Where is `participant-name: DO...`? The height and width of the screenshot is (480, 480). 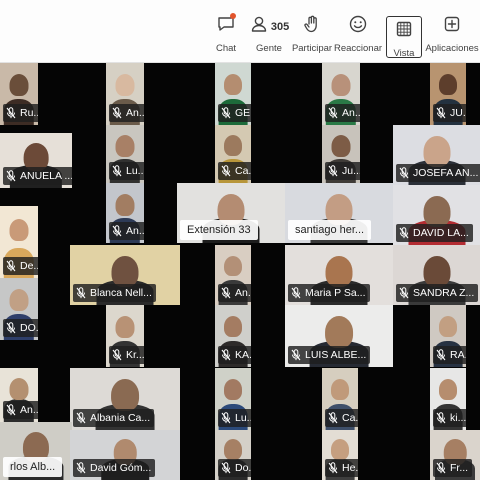 participant-name: DO... is located at coordinates (29, 328).